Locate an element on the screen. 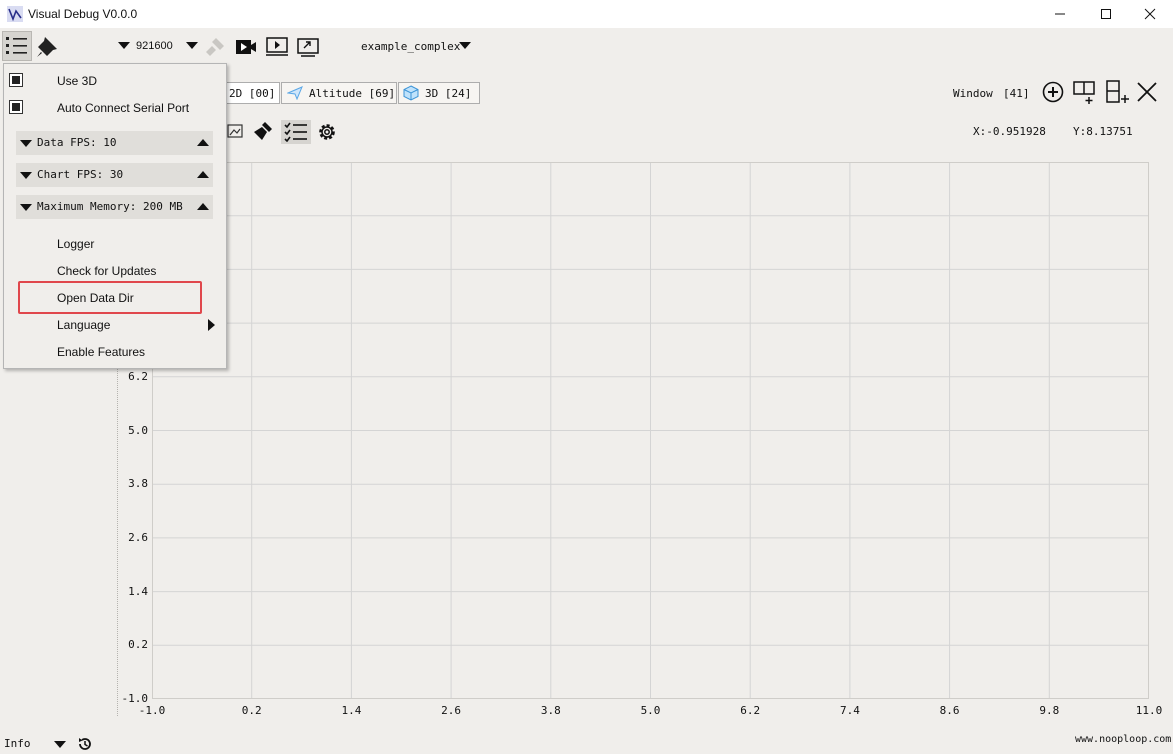 The height and width of the screenshot is (754, 1173). y-tick-label: 2.6 is located at coordinates (138, 537).